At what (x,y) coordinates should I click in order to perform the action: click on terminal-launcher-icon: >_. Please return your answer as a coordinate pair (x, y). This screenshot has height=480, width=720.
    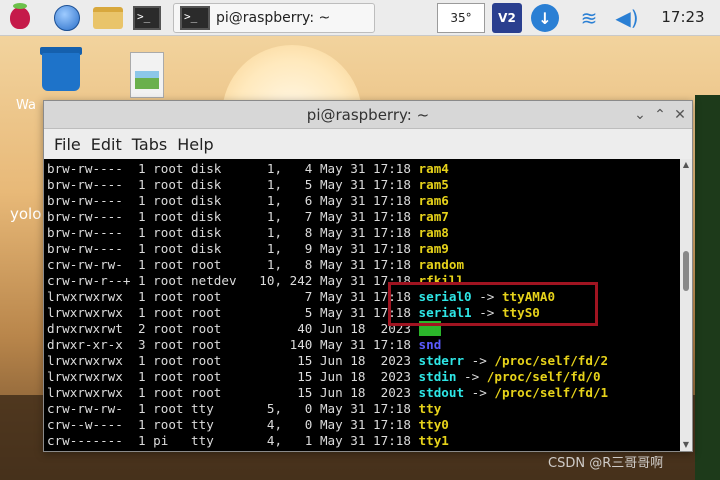
    Looking at the image, I should click on (147, 18).